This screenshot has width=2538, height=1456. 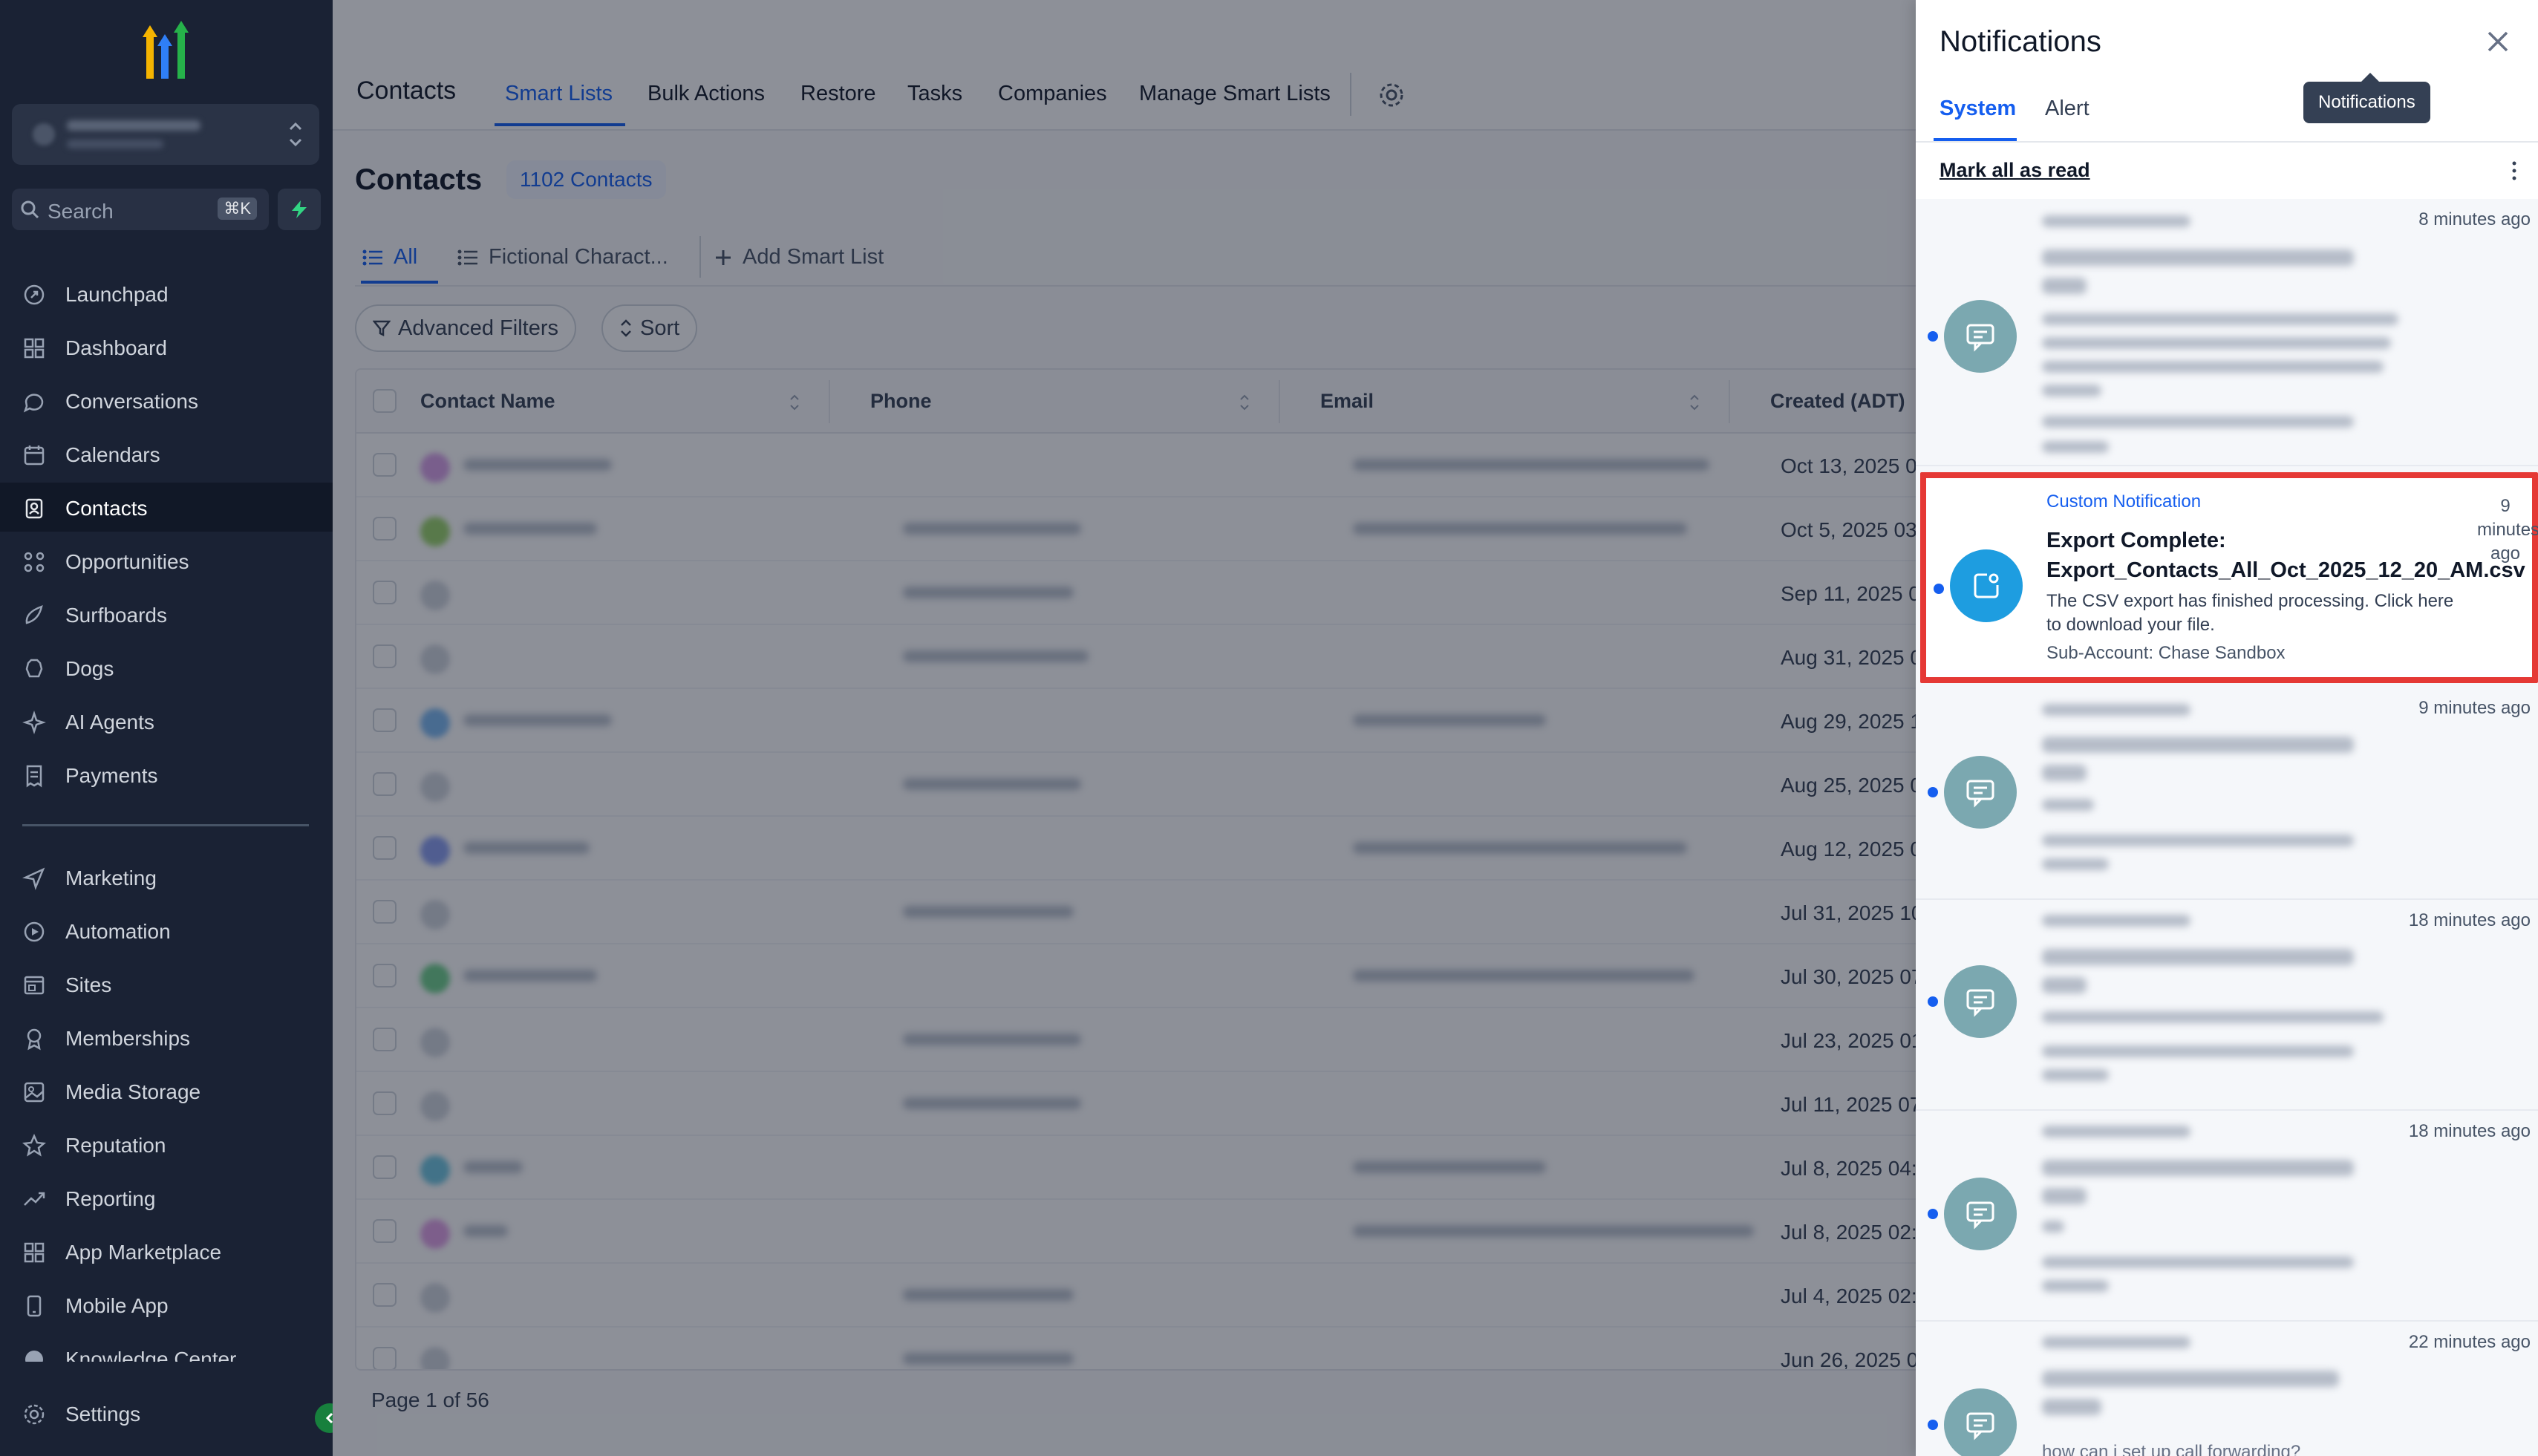 I want to click on sidebar-item-payments: Payments, so click(x=166, y=775).